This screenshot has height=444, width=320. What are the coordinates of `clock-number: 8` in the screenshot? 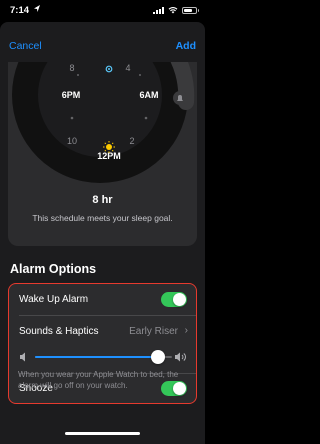 It's located at (71, 68).